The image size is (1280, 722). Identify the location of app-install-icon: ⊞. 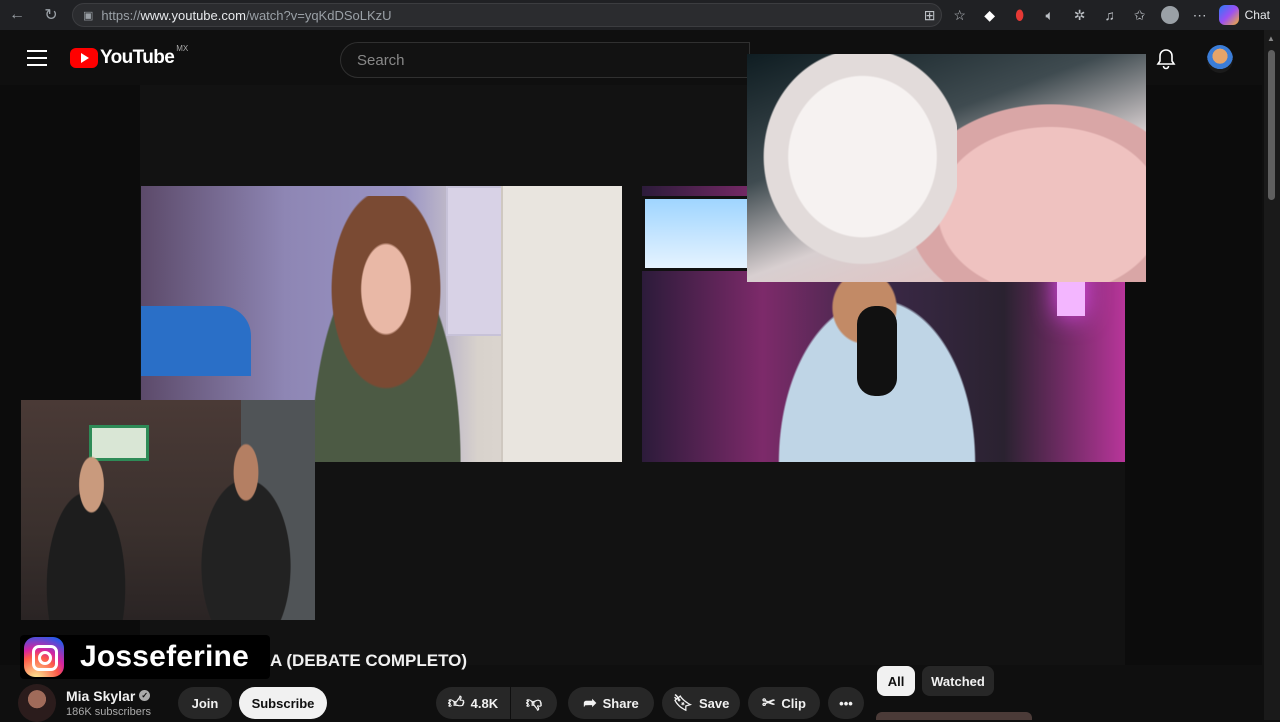
(930, 15).